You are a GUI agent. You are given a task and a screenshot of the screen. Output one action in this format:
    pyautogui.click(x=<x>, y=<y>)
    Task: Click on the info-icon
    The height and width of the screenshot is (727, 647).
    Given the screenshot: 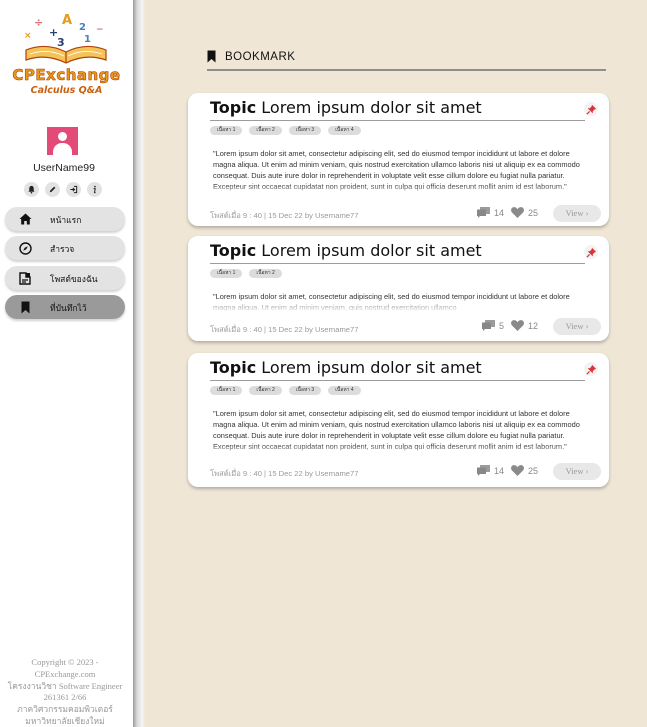 What is the action you would take?
    pyautogui.click(x=94, y=189)
    